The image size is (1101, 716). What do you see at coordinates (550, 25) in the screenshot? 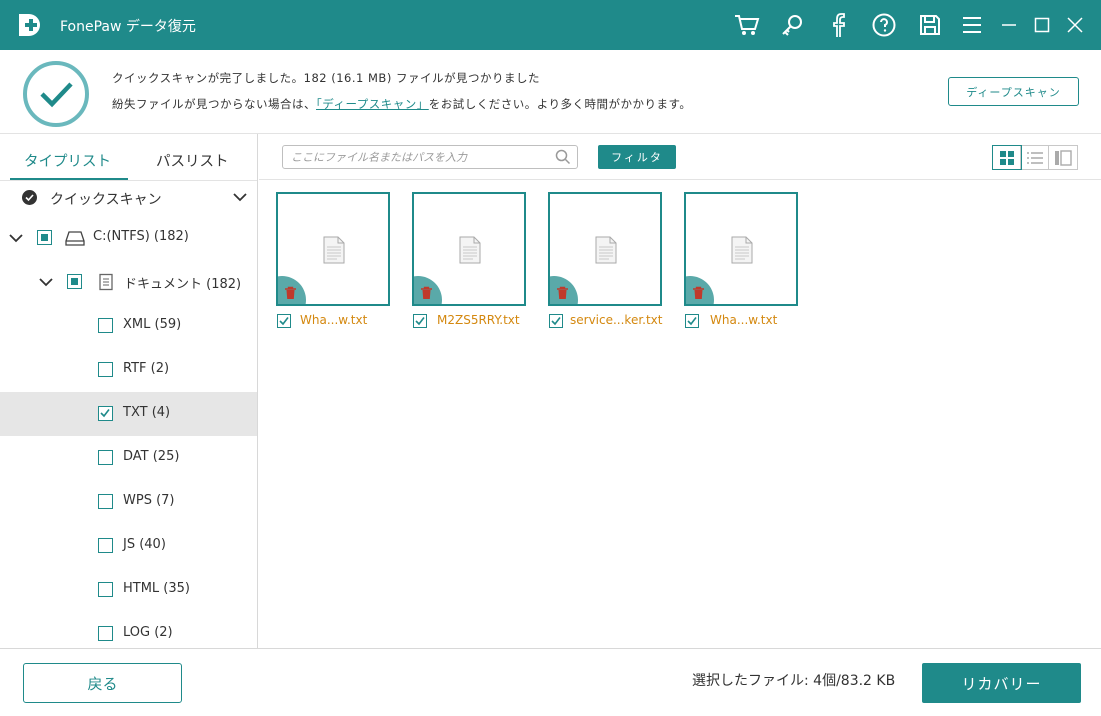
I see `title-bar: FonePaw データ復元` at bounding box center [550, 25].